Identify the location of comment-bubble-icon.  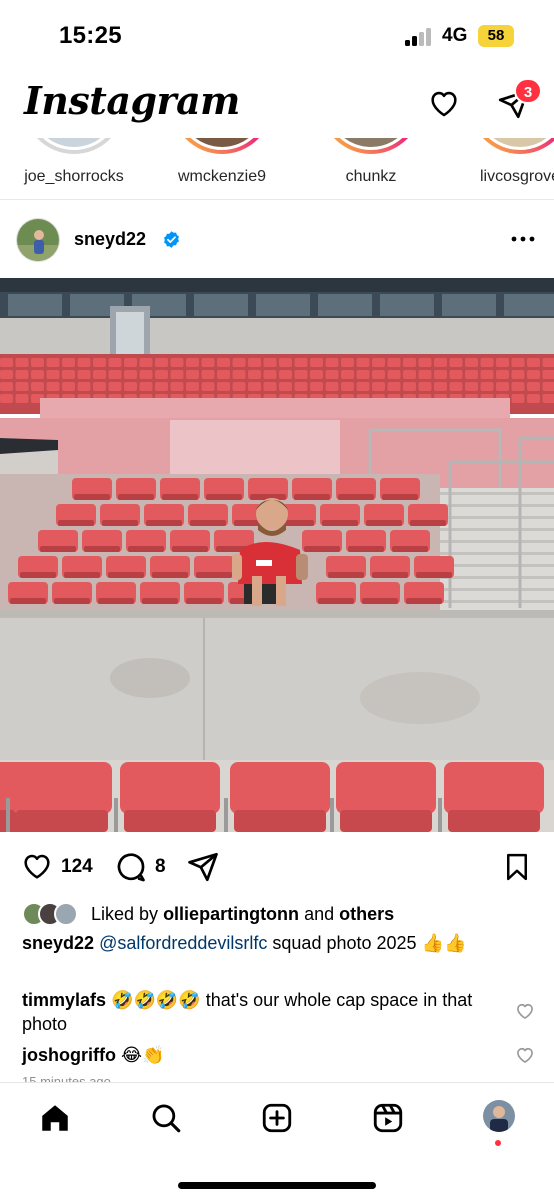
(131, 867).